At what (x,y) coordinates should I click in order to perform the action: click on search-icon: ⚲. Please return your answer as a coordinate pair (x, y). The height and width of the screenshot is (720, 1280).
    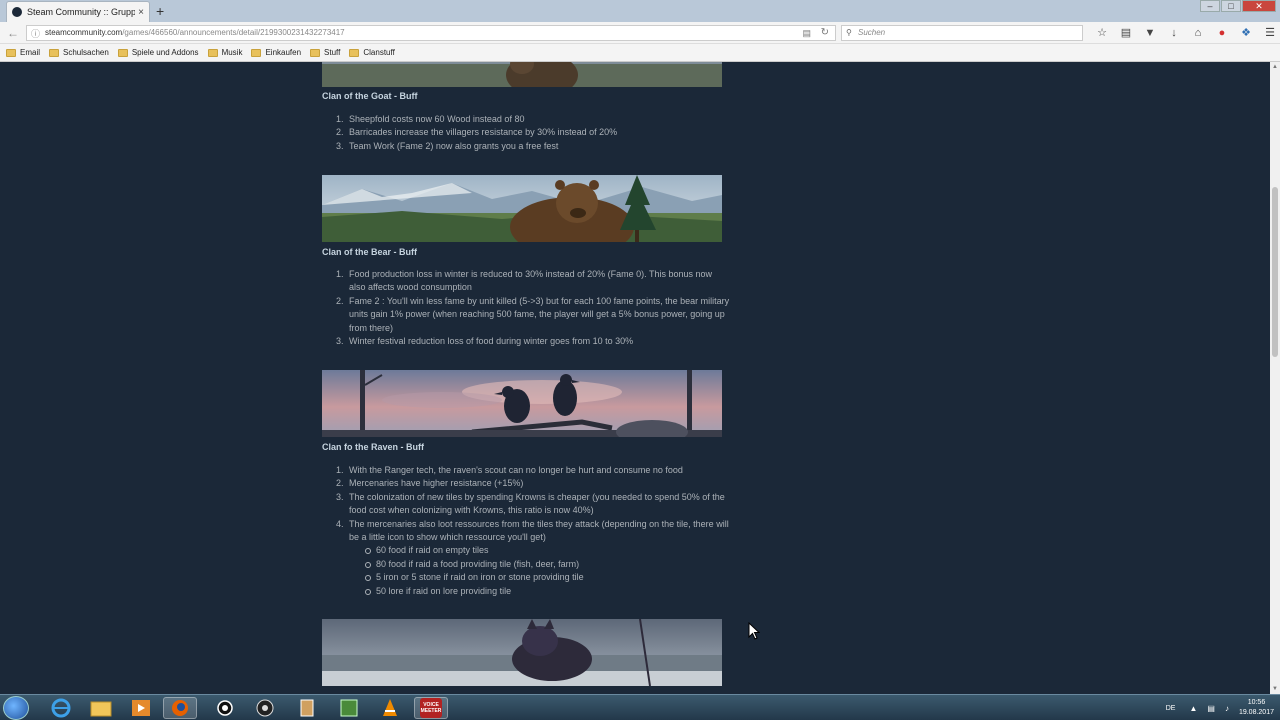
    Looking at the image, I should click on (849, 32).